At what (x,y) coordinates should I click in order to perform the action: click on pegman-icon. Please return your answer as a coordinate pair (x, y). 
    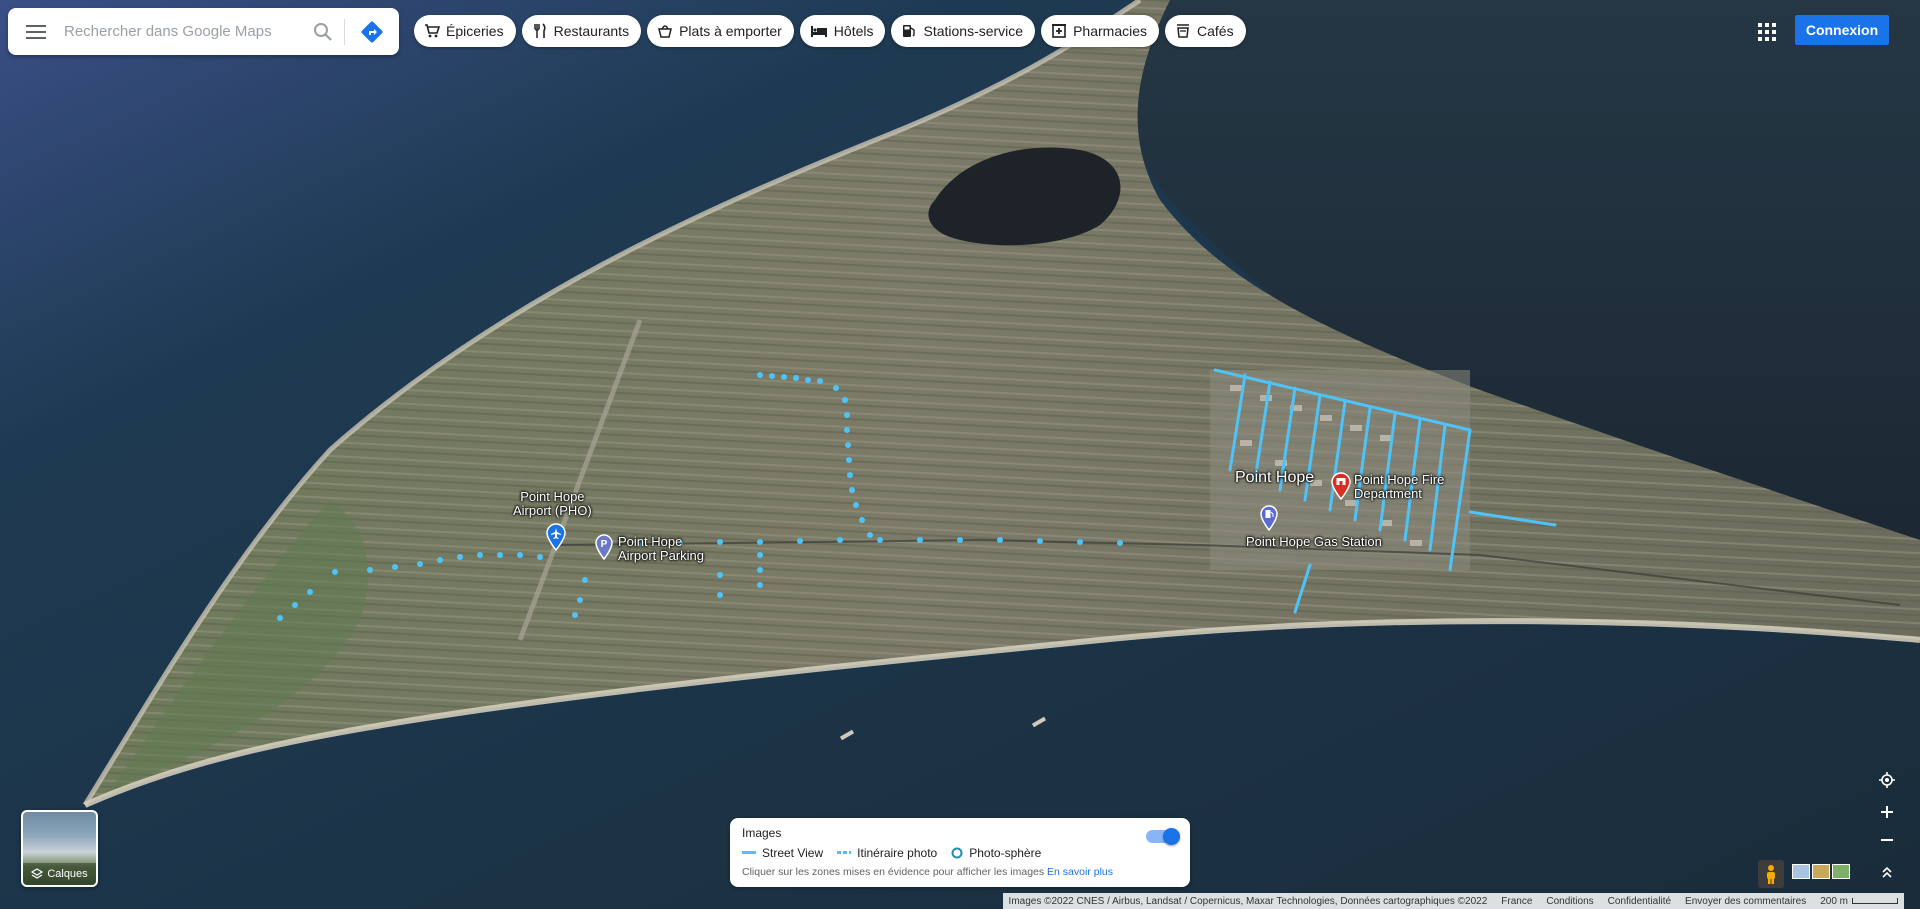
    Looking at the image, I should click on (1771, 874).